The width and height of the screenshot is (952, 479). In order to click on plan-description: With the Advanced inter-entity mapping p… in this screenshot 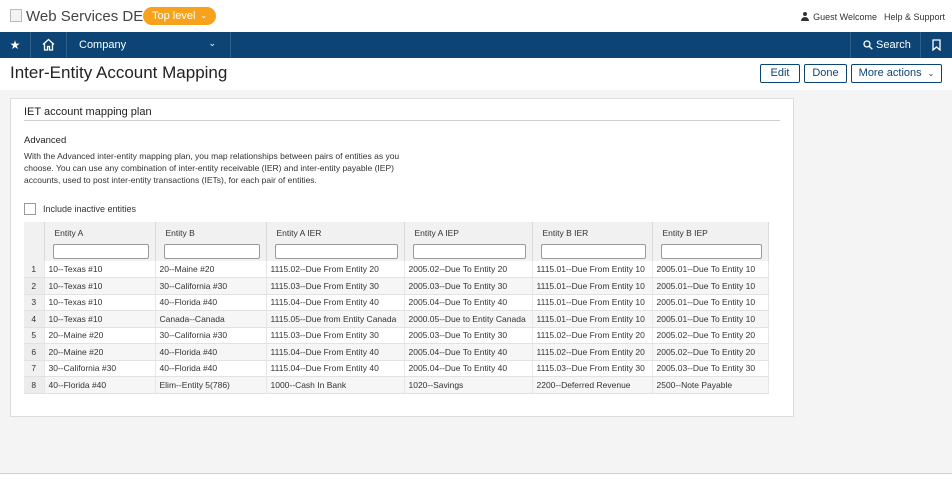, I will do `click(212, 168)`.